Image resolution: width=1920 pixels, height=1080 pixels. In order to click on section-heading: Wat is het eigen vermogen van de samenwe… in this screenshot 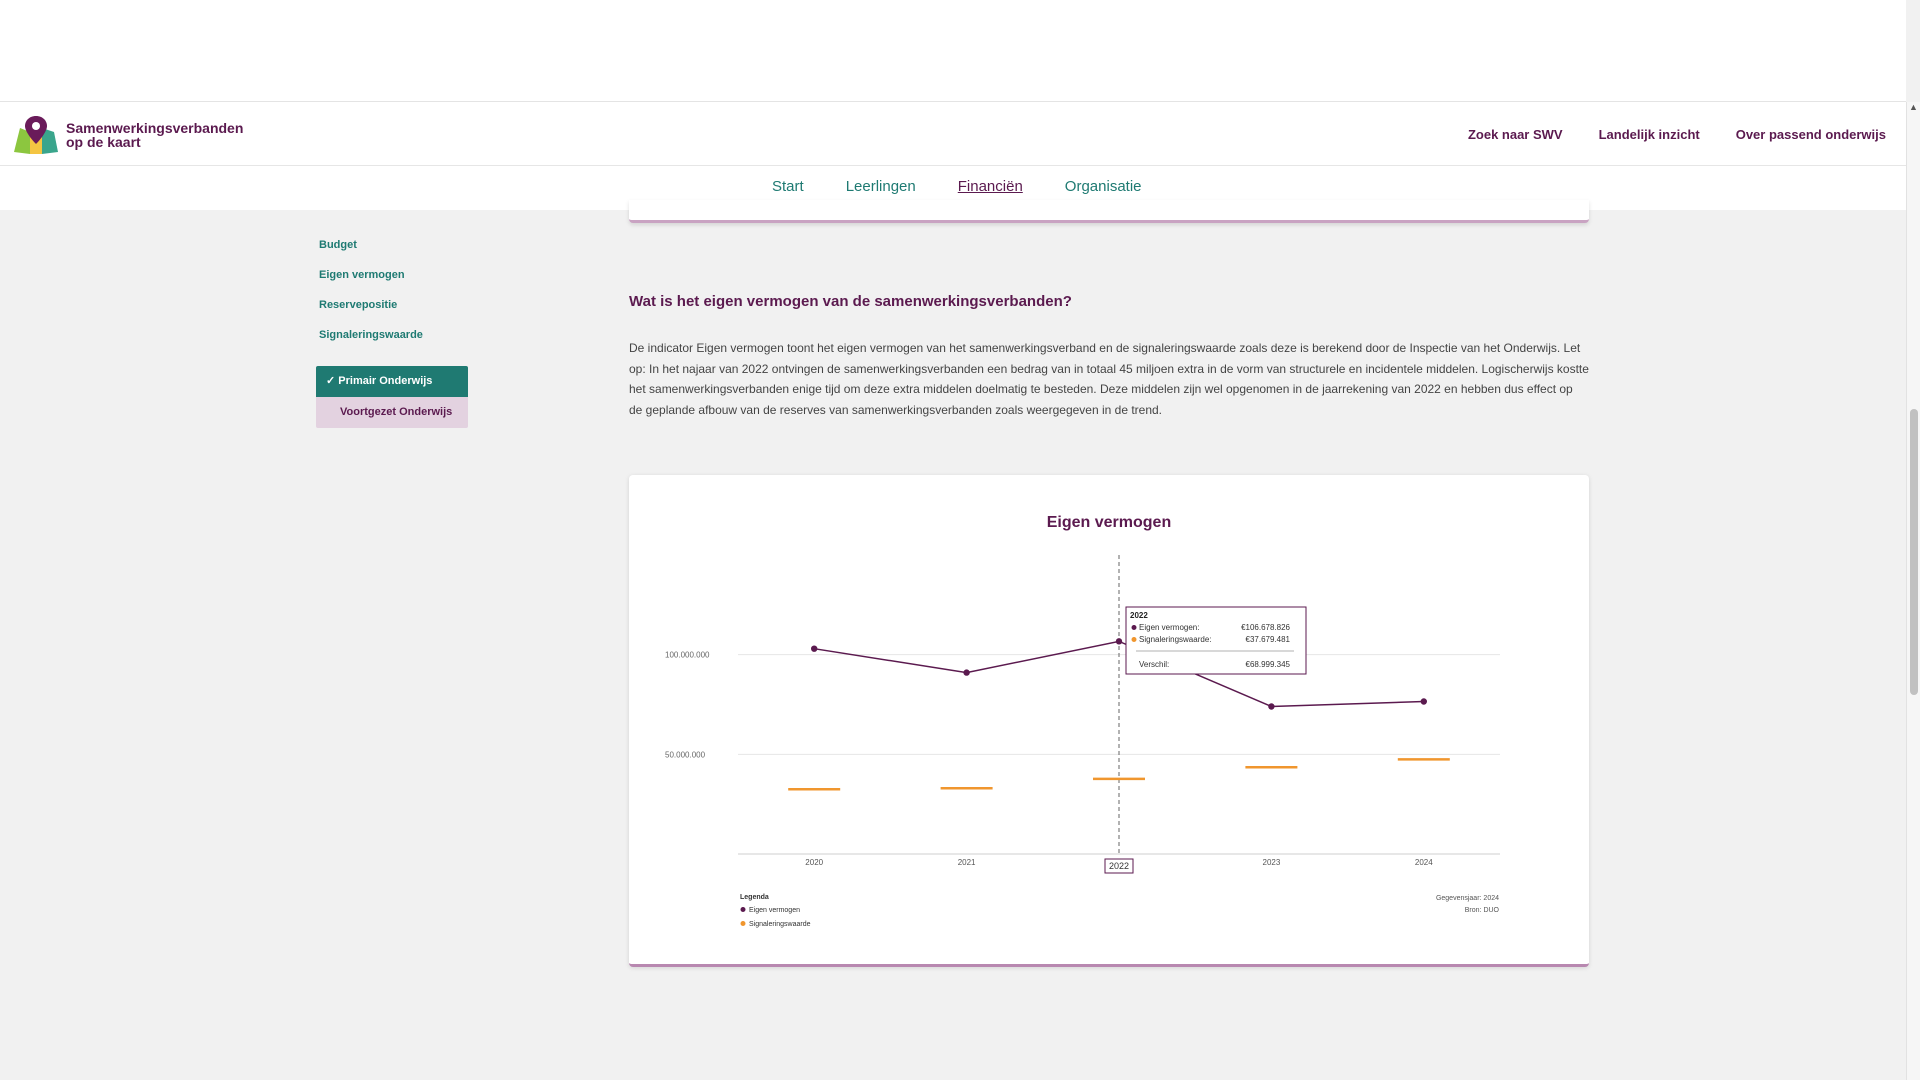, I will do `click(850, 301)`.